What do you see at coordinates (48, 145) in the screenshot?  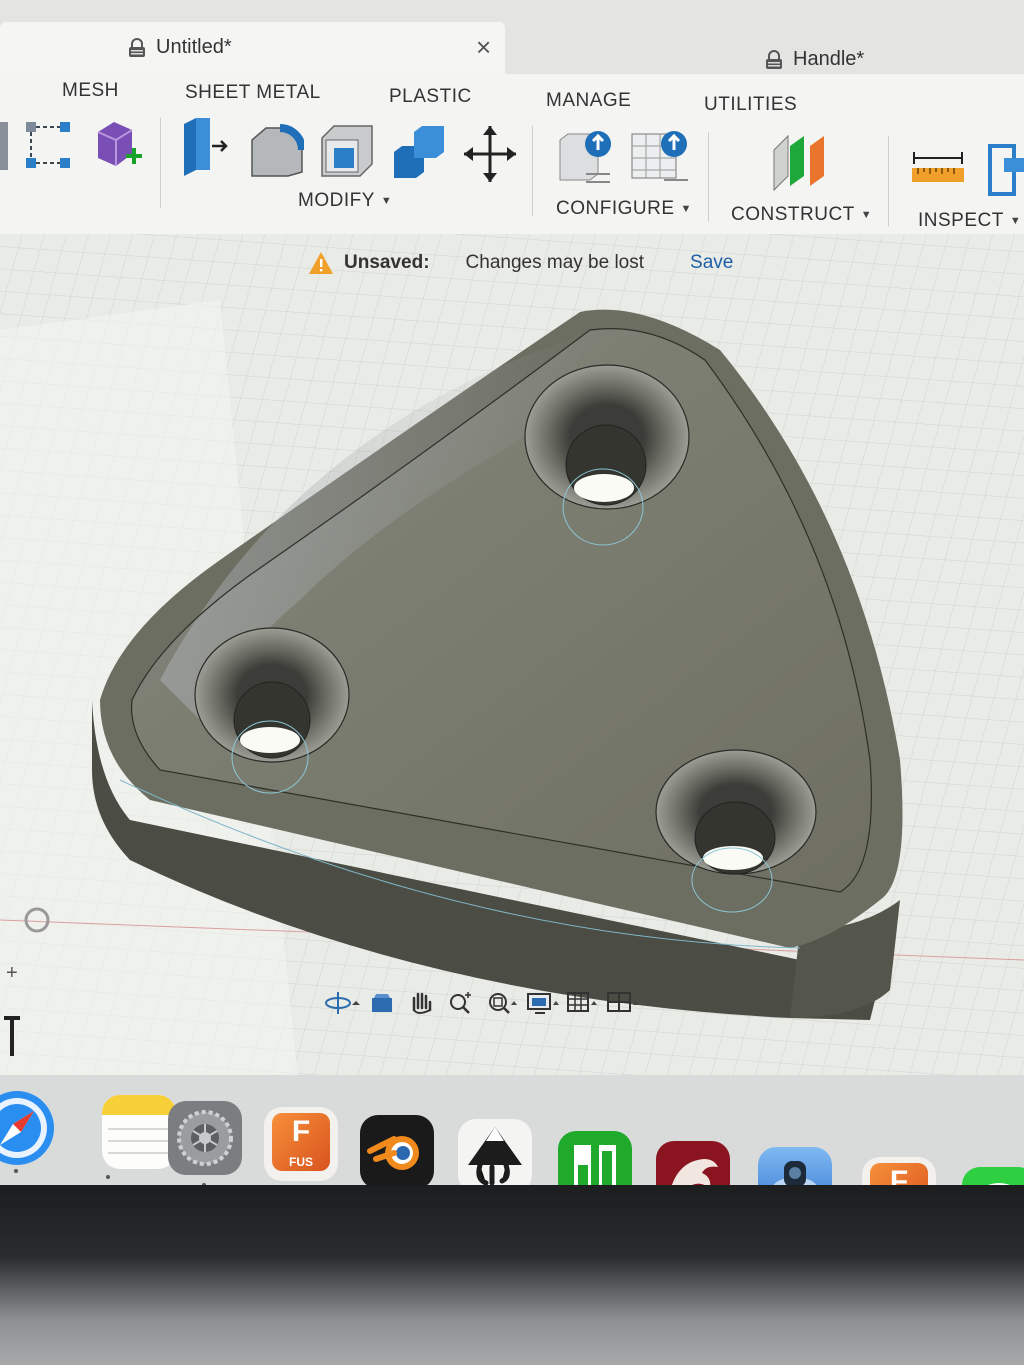 I see `sketch-dimension-icon` at bounding box center [48, 145].